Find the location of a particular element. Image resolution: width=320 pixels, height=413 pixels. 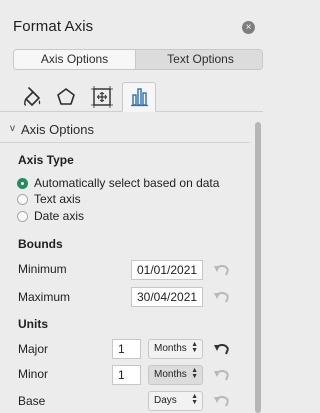

maximum-label: Maximum is located at coordinates (44, 297).